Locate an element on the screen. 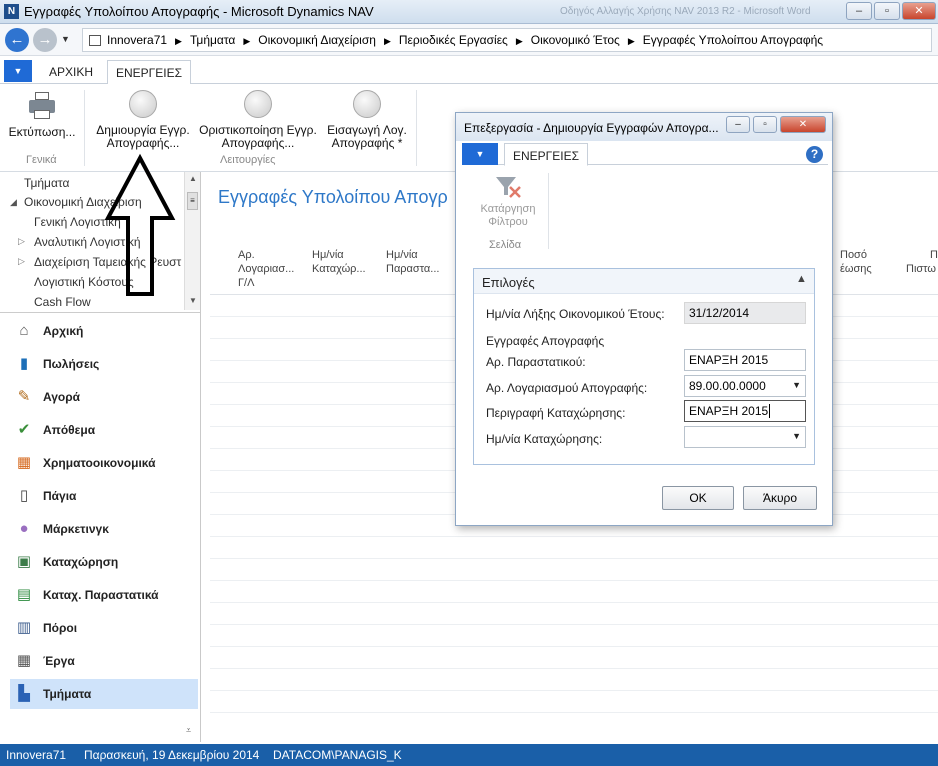  nav-fixed-assets: ▯ Πάγια is located at coordinates (104, 496).